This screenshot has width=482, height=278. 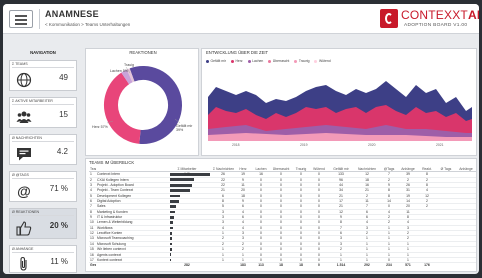 What do you see at coordinates (62, 151) in the screenshot?
I see `kpi-value: 4.2` at bounding box center [62, 151].